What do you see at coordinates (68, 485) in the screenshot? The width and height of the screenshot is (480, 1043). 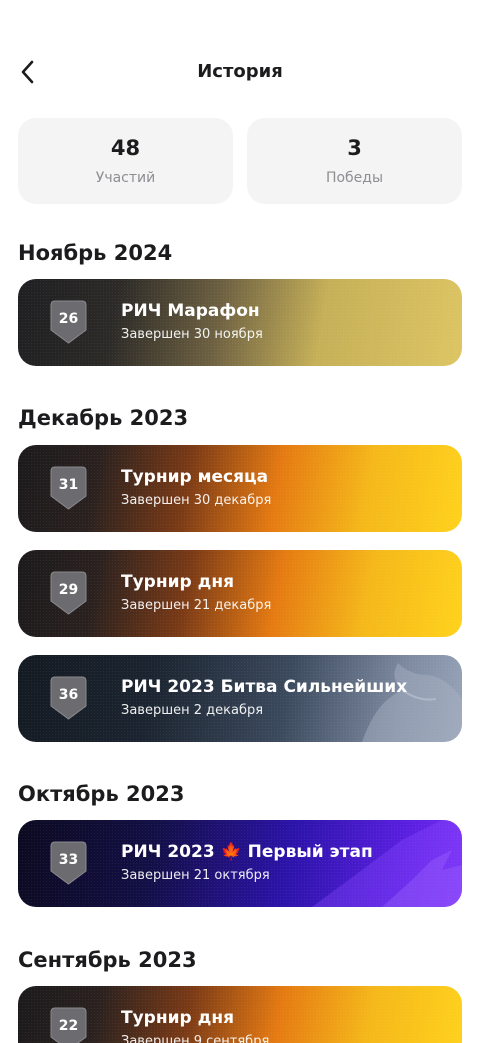 I see `badge-number: 31` at bounding box center [68, 485].